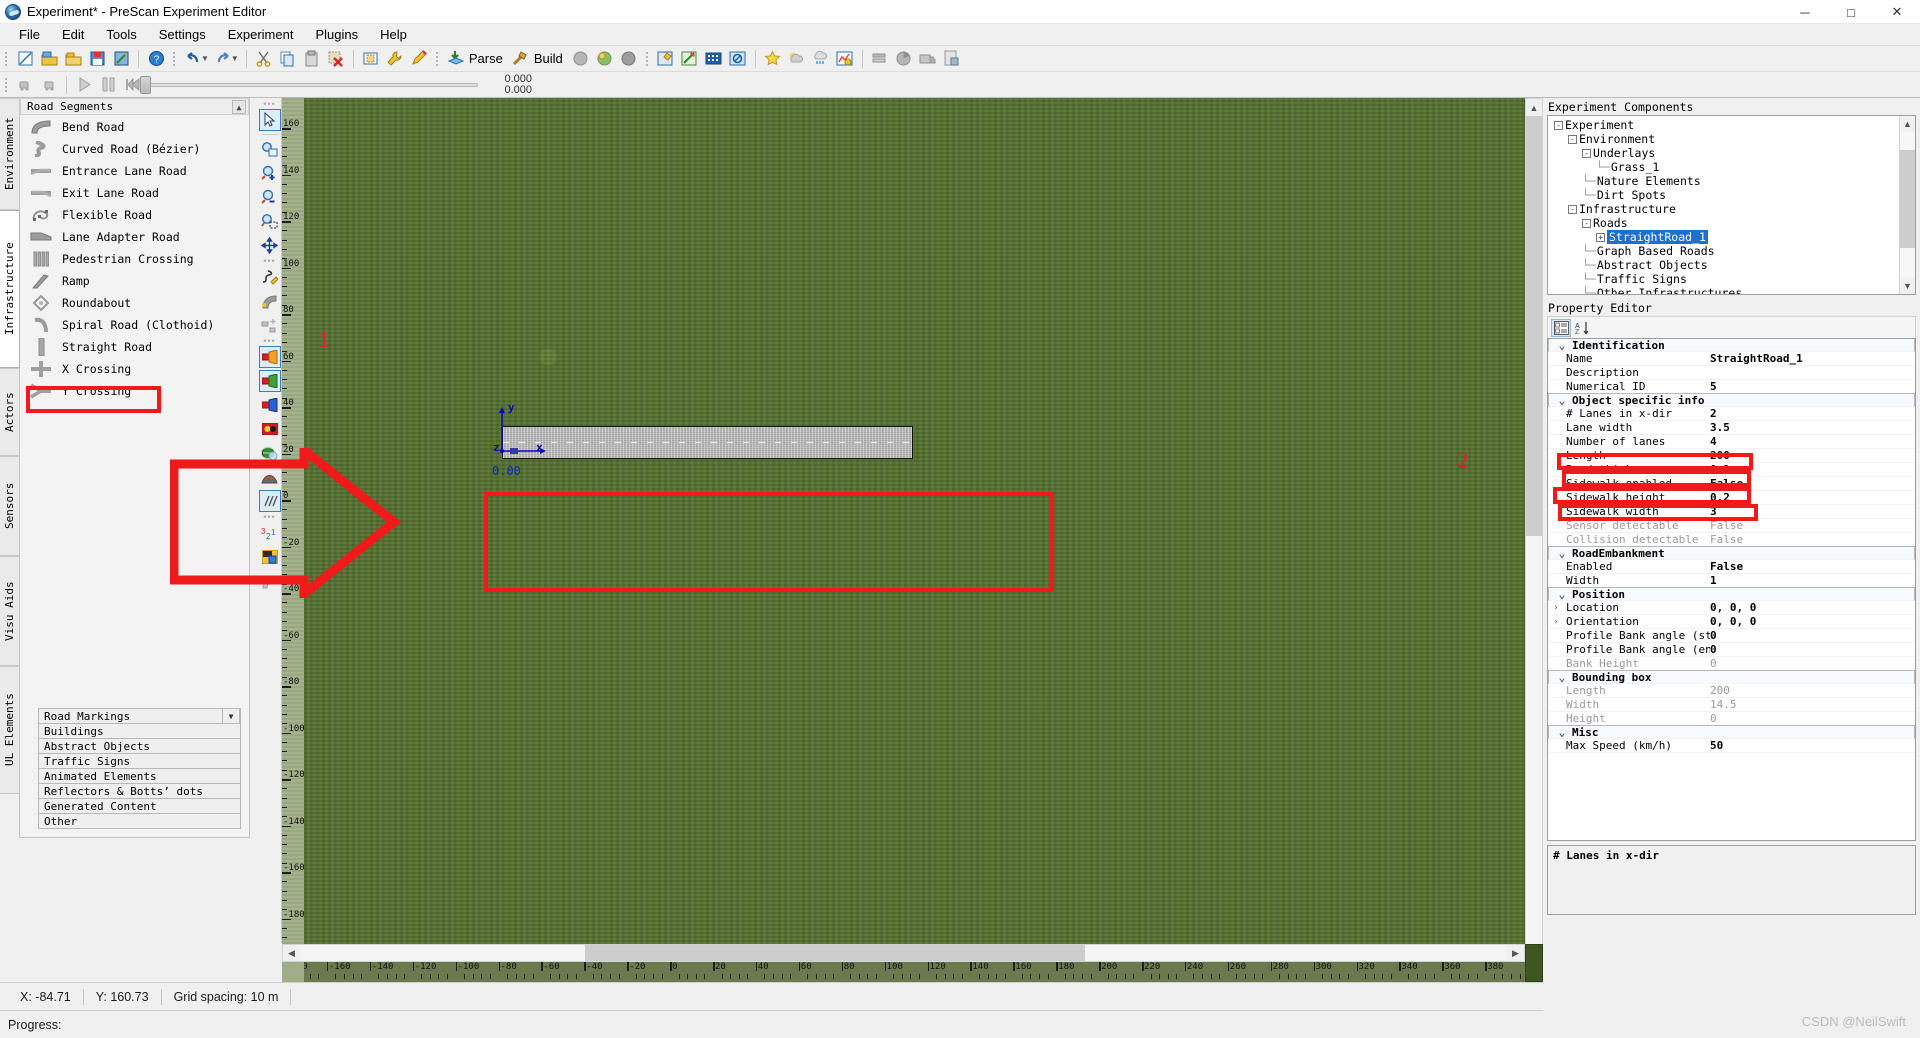  I want to click on play-icon, so click(84, 85).